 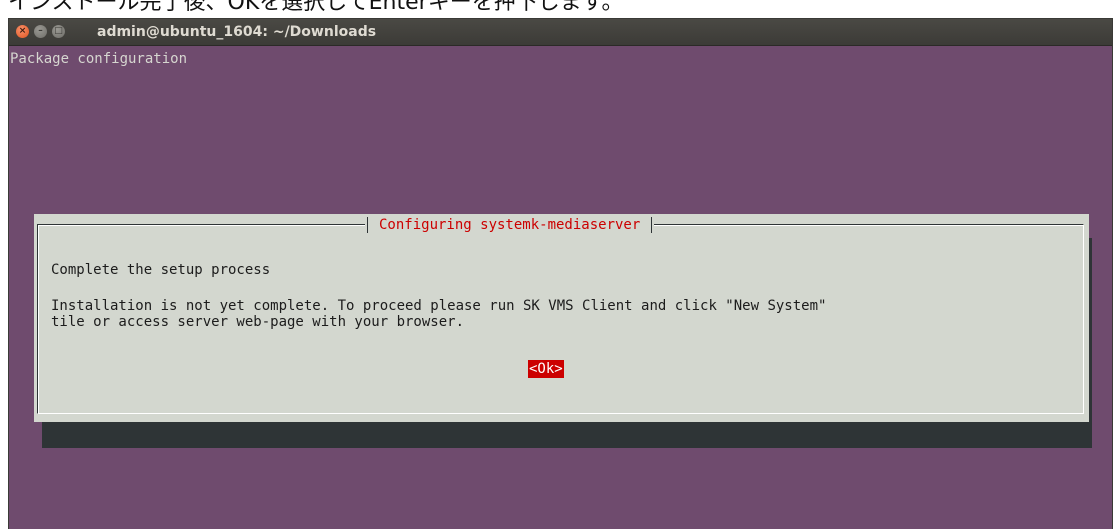 I want to click on ok-button: <Ok>, so click(x=546, y=369).